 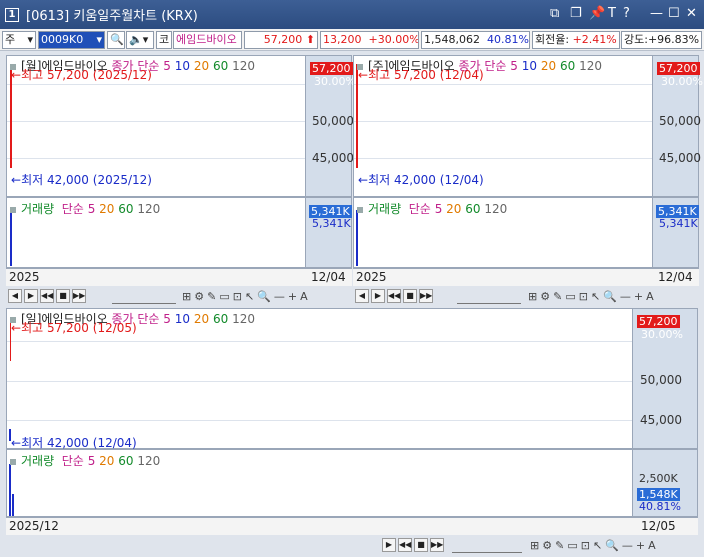 What do you see at coordinates (179, 232) in the screenshot?
I see `monthly-volume-pane: 거래량 단순 5 20 60 120 5,341K 5,341K` at bounding box center [179, 232].